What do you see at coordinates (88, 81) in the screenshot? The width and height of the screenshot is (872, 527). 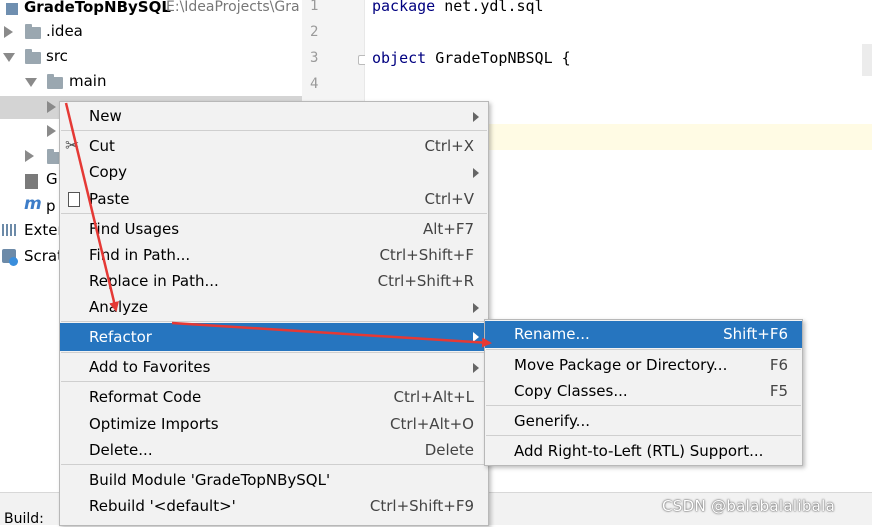 I see `tree-item-label: main` at bounding box center [88, 81].